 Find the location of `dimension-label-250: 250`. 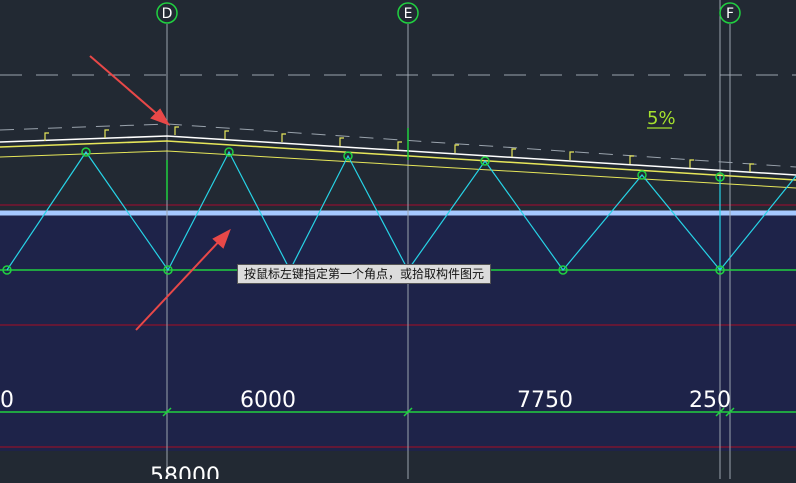

dimension-label-250: 250 is located at coordinates (710, 400).